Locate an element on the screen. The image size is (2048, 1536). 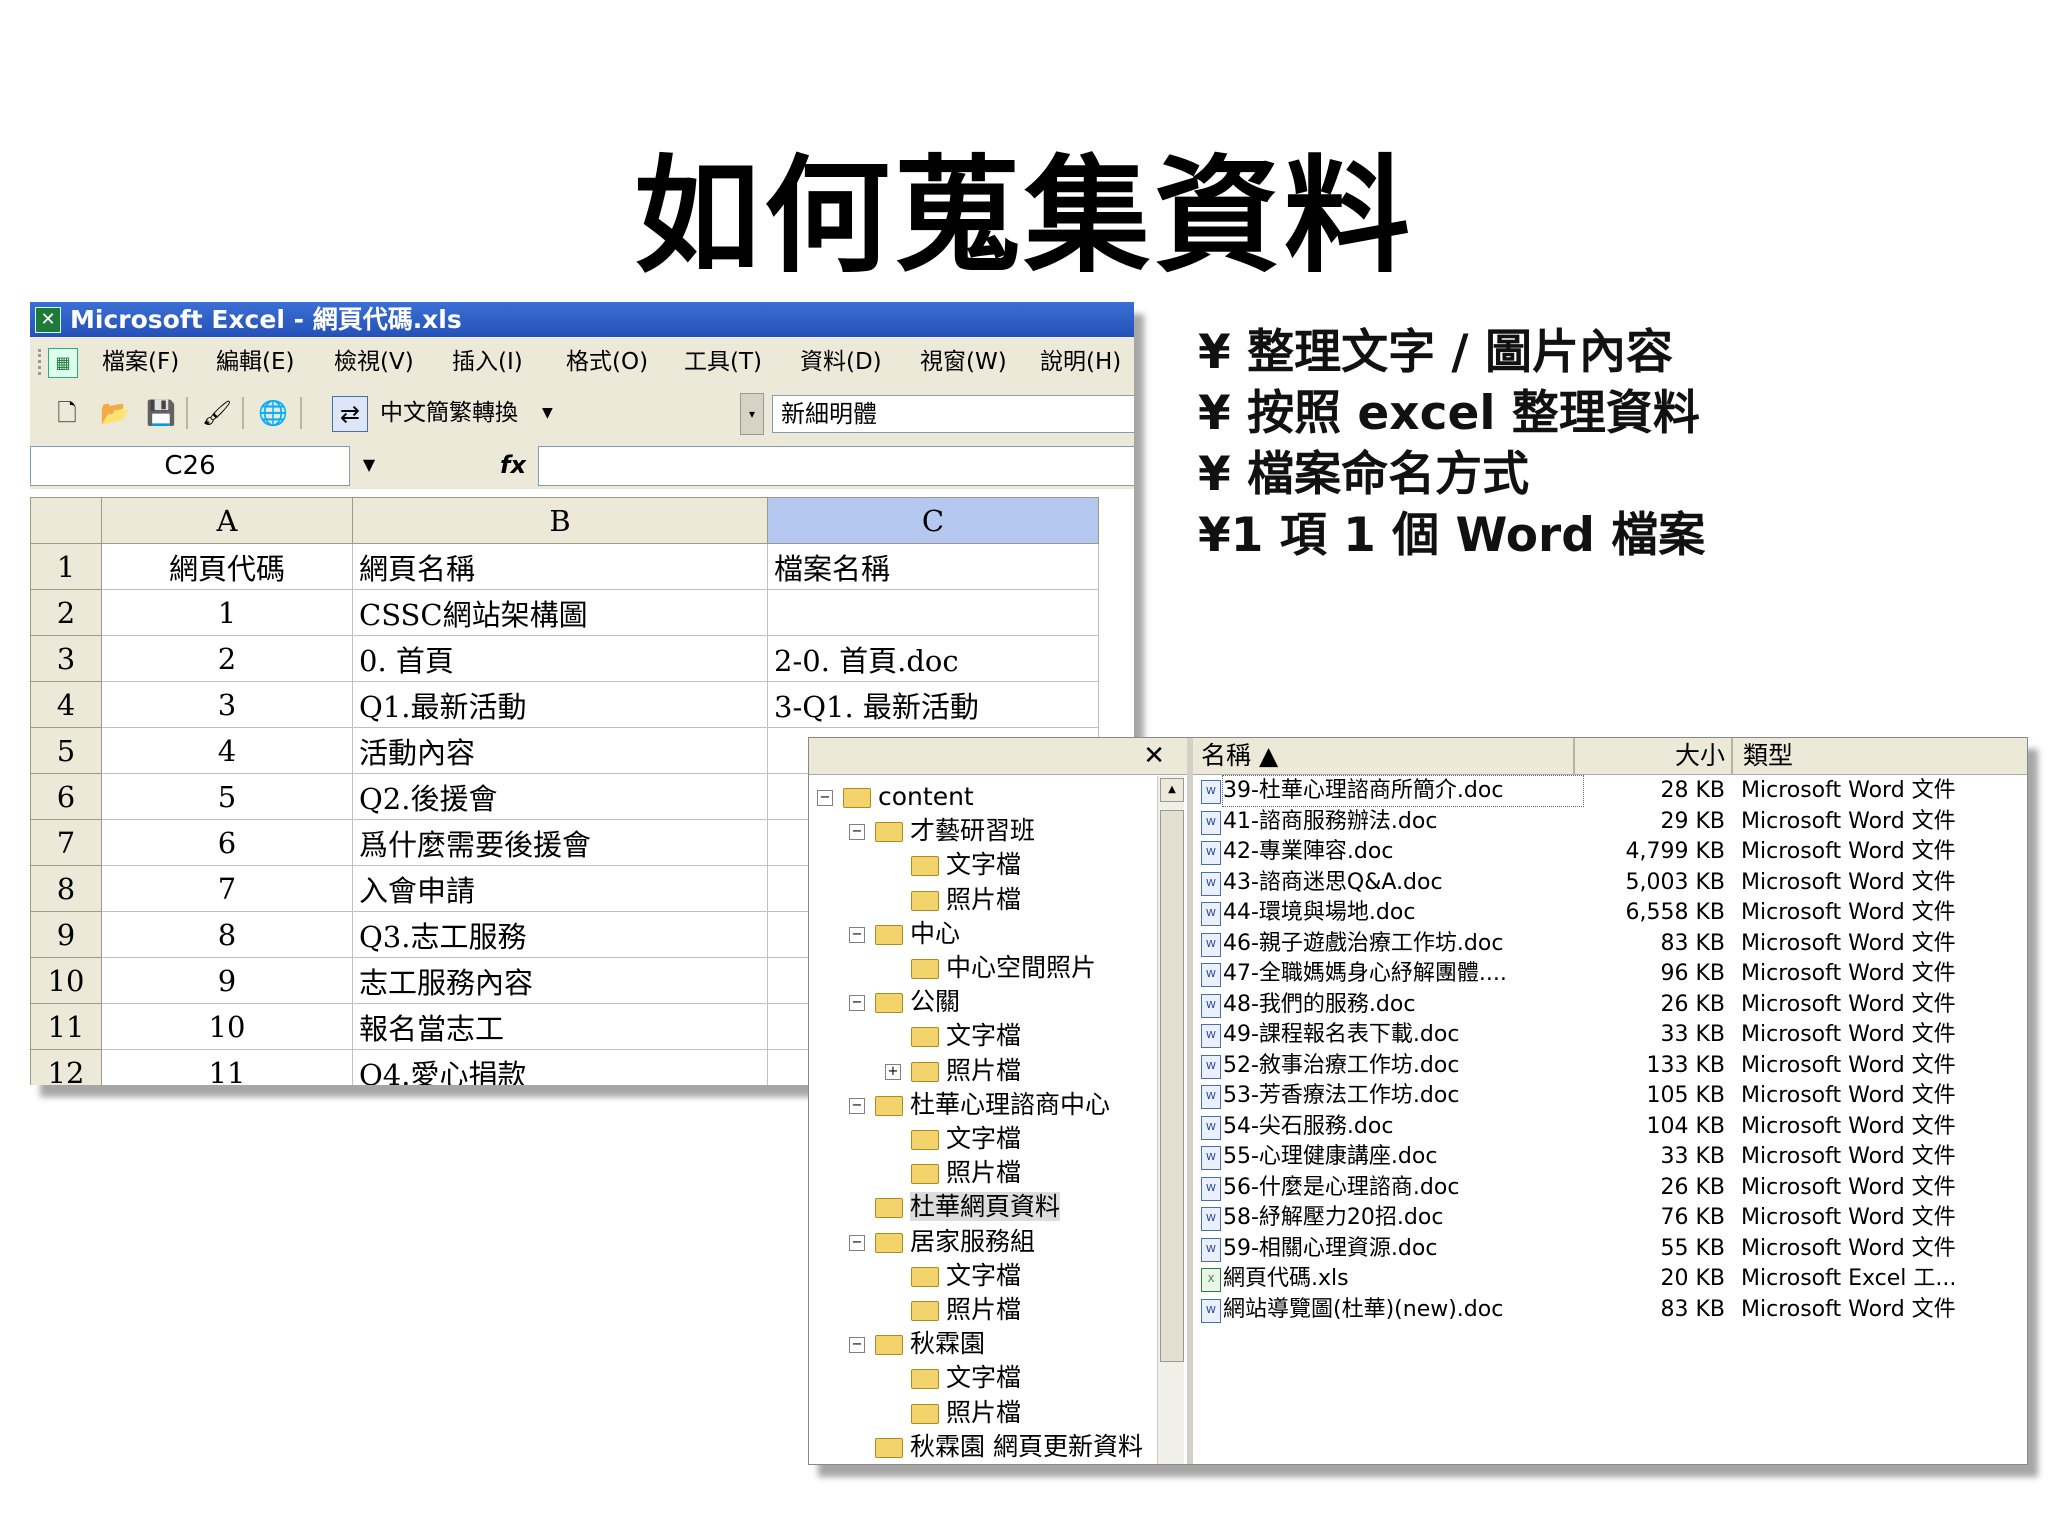
scroll-up-icon: ▲ is located at coordinates (1172, 790).